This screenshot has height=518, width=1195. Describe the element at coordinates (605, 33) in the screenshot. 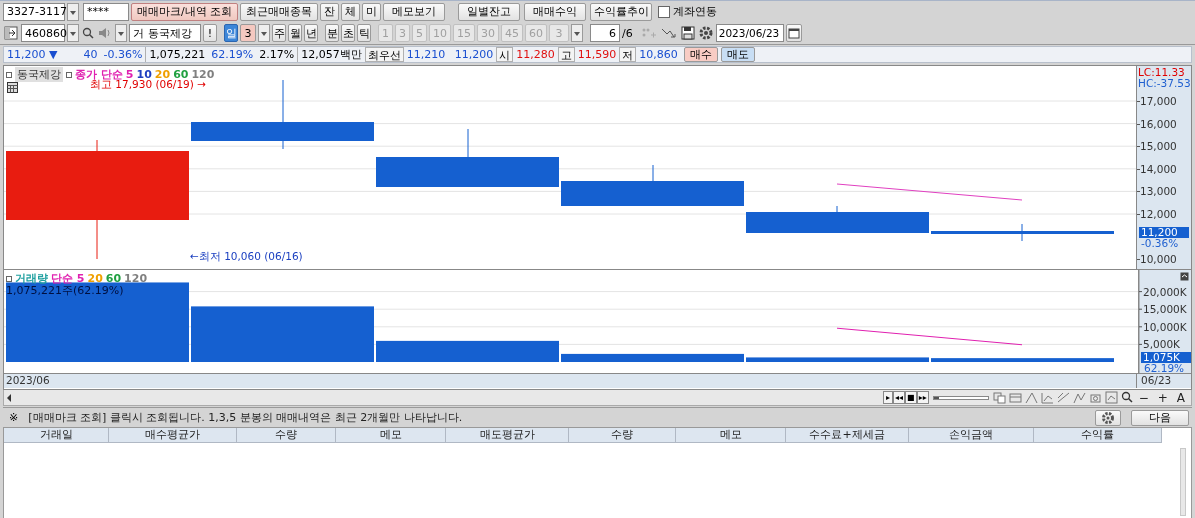

I see `view-count-field: 6` at that location.